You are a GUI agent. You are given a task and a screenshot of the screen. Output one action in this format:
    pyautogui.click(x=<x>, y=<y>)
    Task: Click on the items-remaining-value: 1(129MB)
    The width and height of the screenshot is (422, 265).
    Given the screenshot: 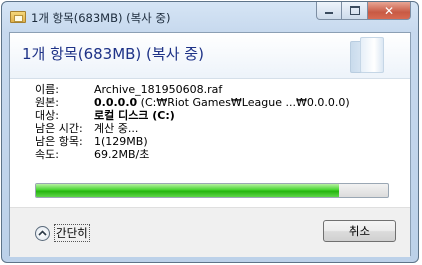 What is the action you would take?
    pyautogui.click(x=121, y=141)
    